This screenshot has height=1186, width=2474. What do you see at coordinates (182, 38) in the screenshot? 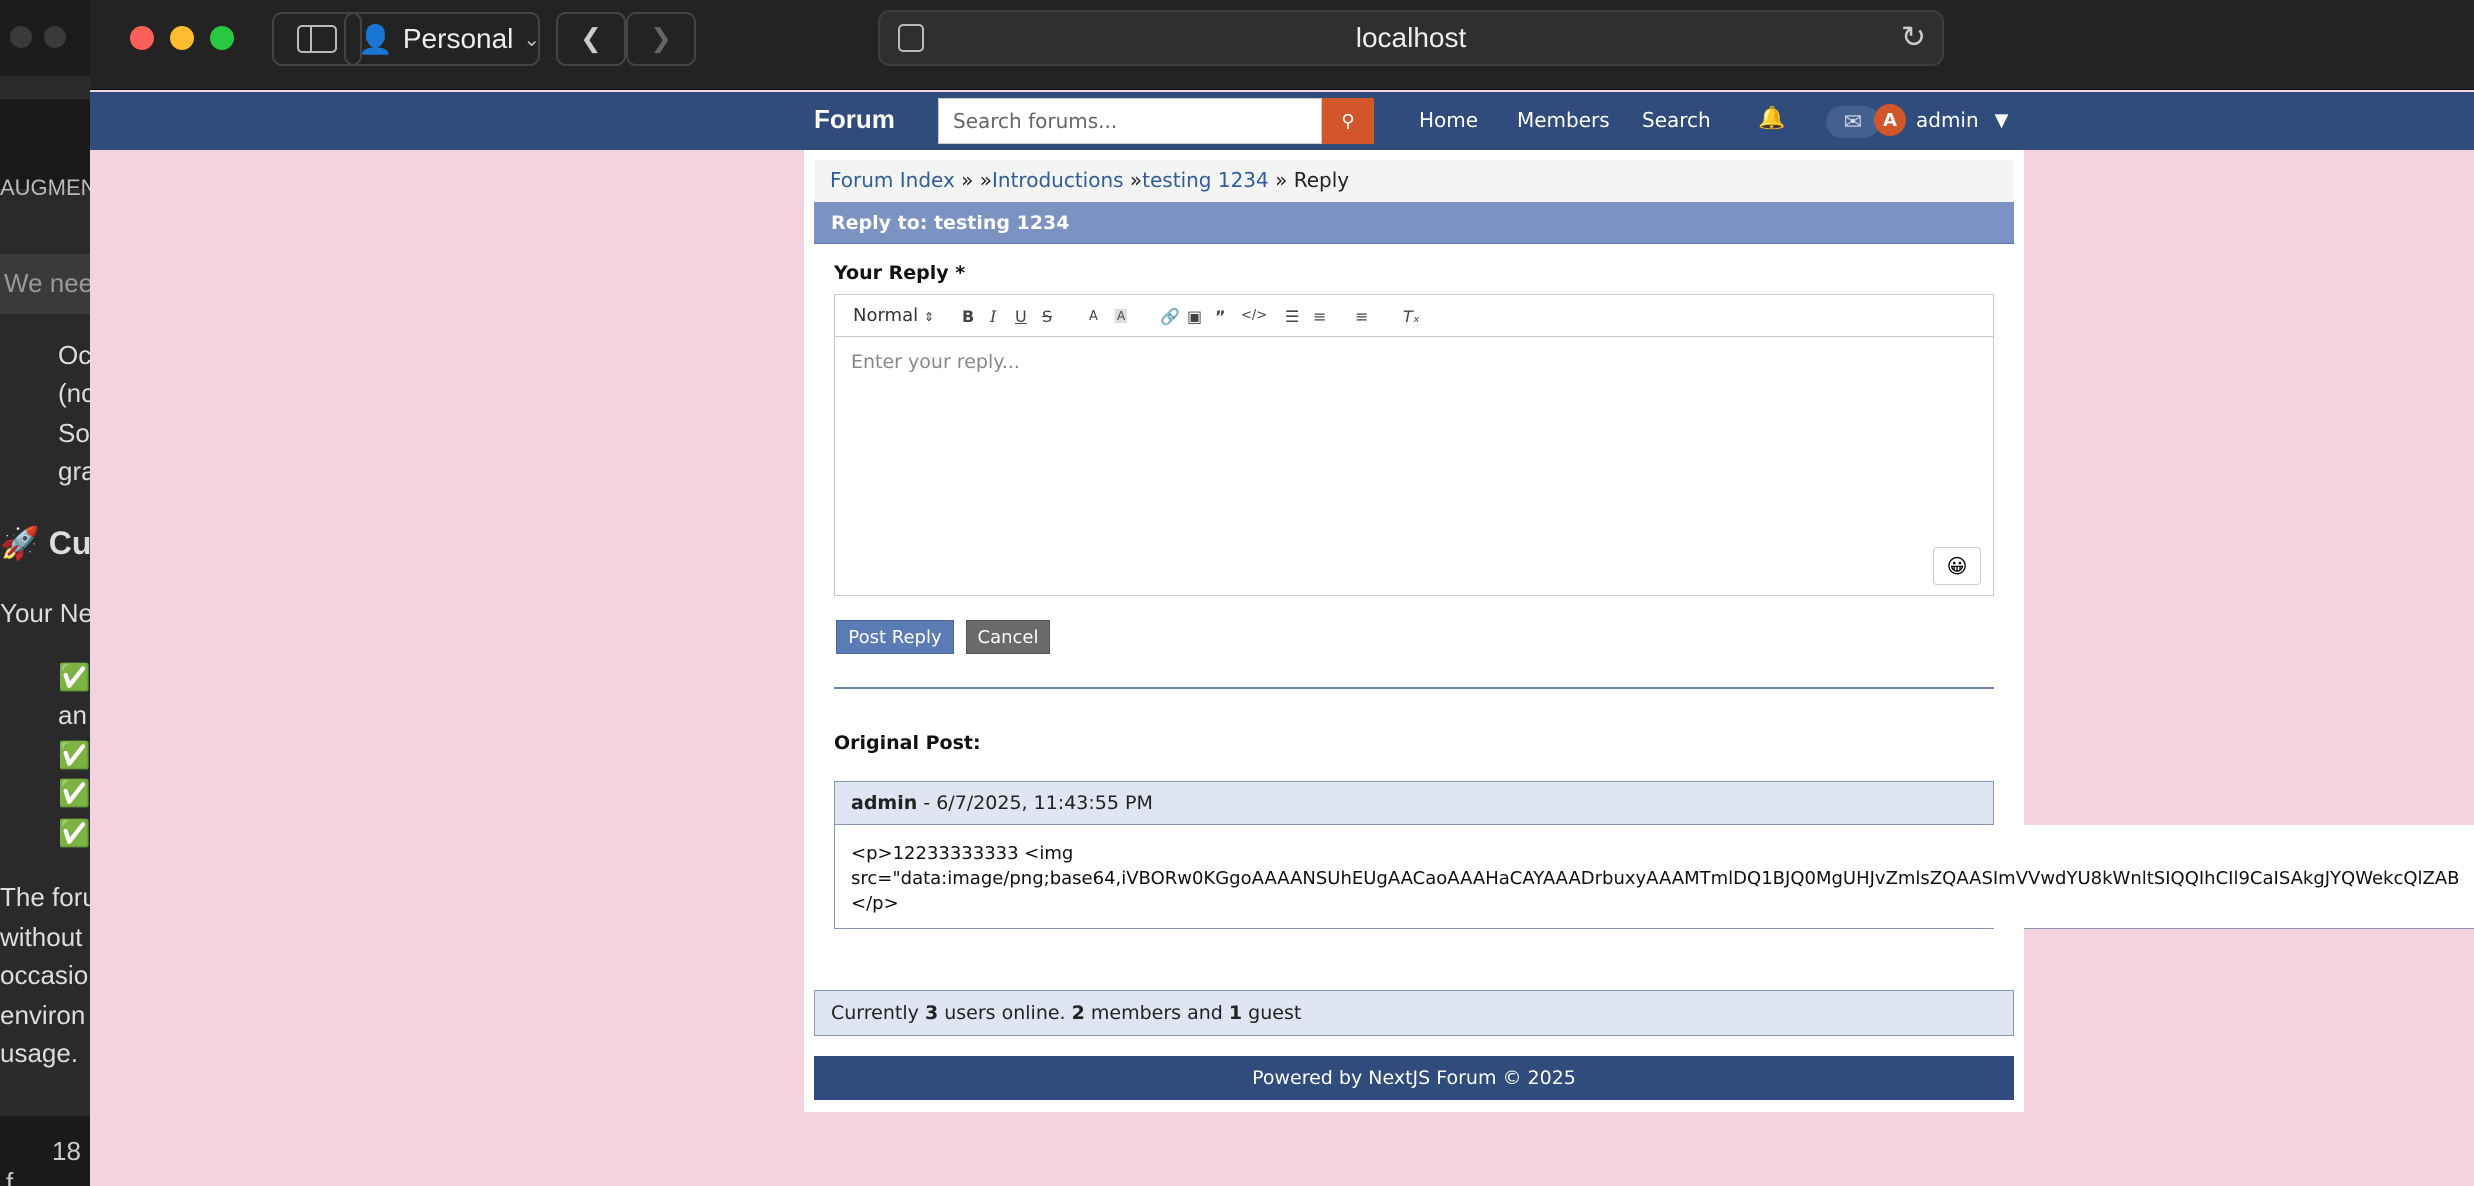
I see `minimize-window-button` at bounding box center [182, 38].